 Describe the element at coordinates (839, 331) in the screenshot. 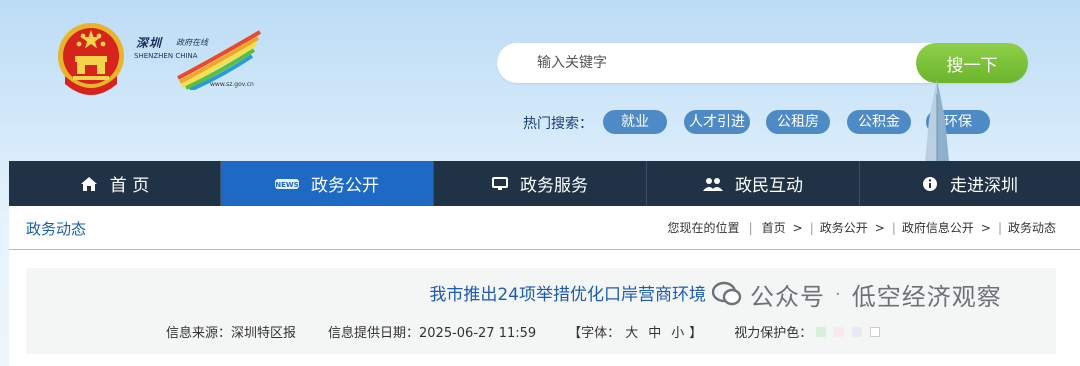

I see `eye-care-swatch-pink` at that location.